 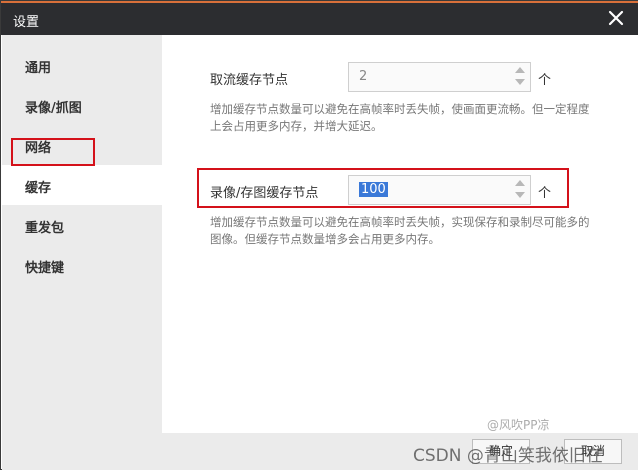 What do you see at coordinates (45, 228) in the screenshot?
I see `sidebar-item-label: 重发包` at bounding box center [45, 228].